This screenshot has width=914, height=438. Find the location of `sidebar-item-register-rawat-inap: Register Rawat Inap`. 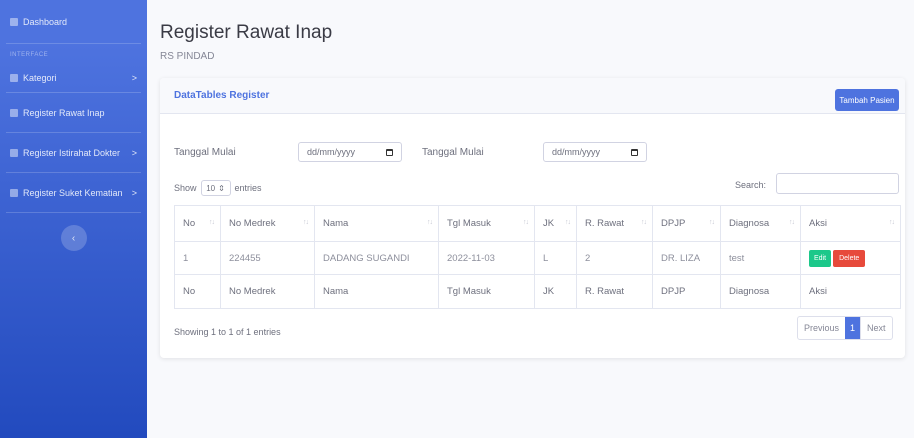

sidebar-item-register-rawat-inap: Register Rawat Inap is located at coordinates (73, 112).